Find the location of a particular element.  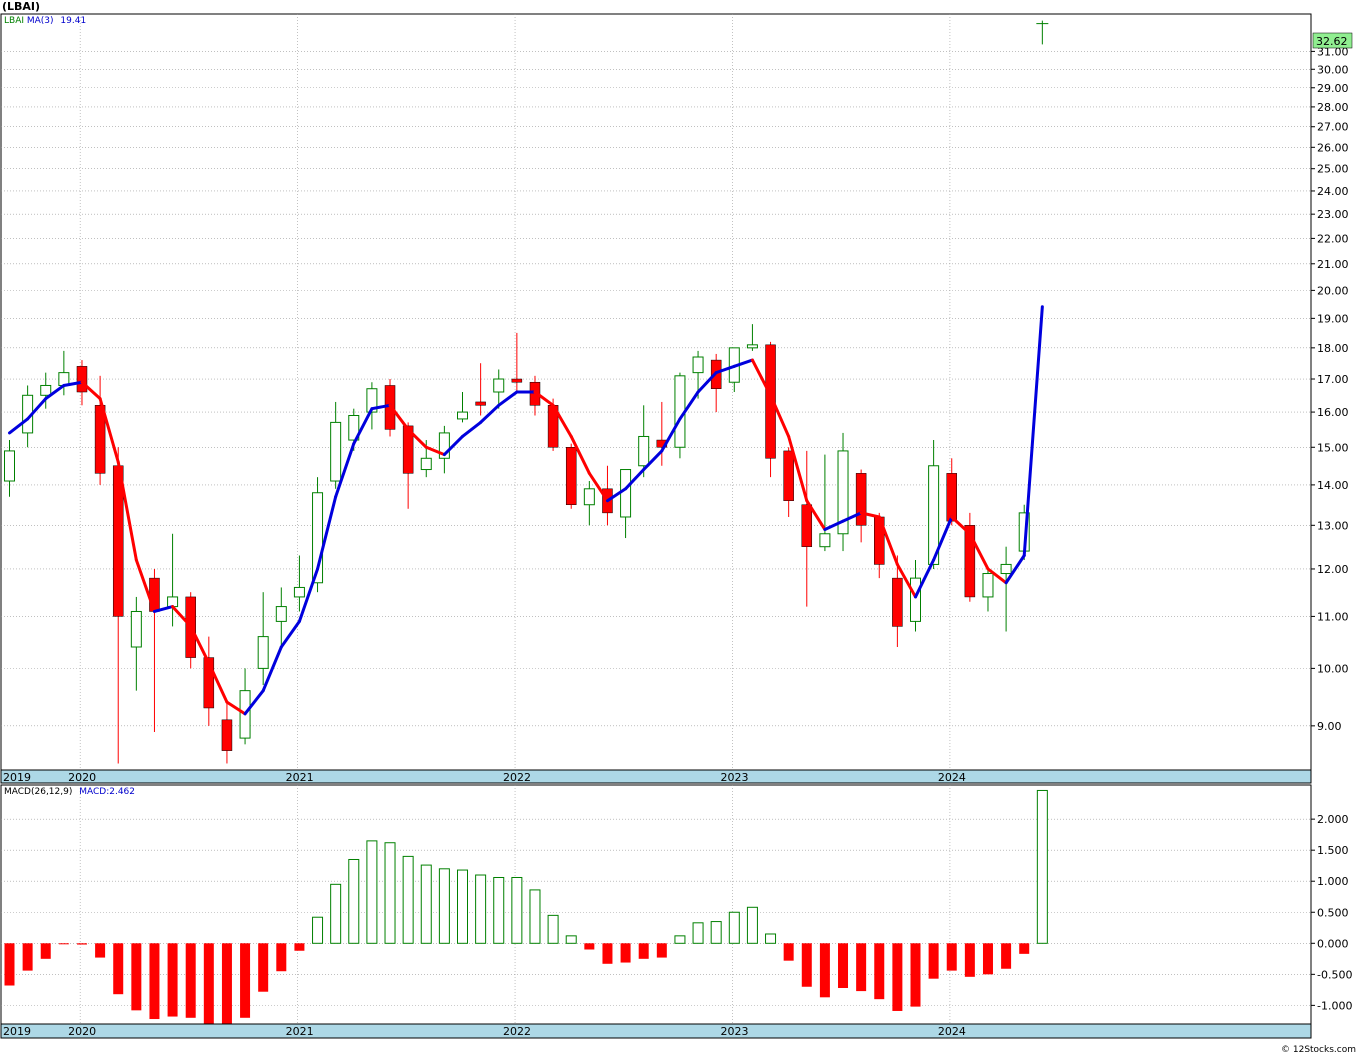

price-tick-label: 19.00 is located at coordinates (1333, 318).